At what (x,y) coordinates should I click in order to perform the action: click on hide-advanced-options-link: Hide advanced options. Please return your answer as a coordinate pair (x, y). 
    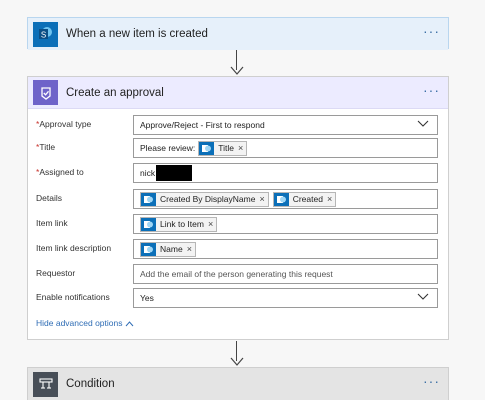
    Looking at the image, I should click on (85, 323).